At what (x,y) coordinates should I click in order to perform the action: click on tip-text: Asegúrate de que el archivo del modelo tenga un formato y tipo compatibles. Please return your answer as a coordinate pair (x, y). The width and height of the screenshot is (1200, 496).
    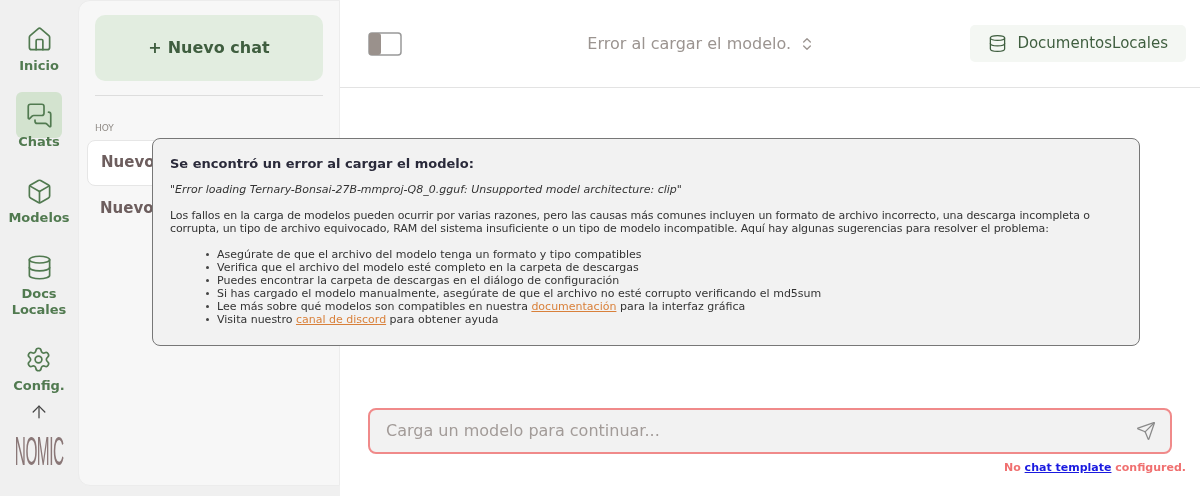
    Looking at the image, I should click on (429, 254).